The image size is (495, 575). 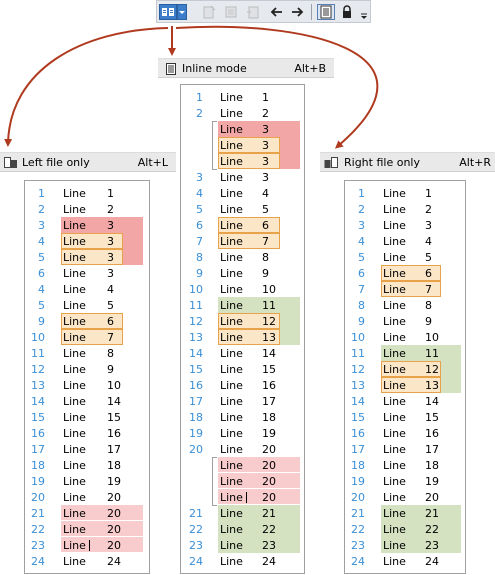 I want to click on line-value: 14, so click(x=269, y=353).